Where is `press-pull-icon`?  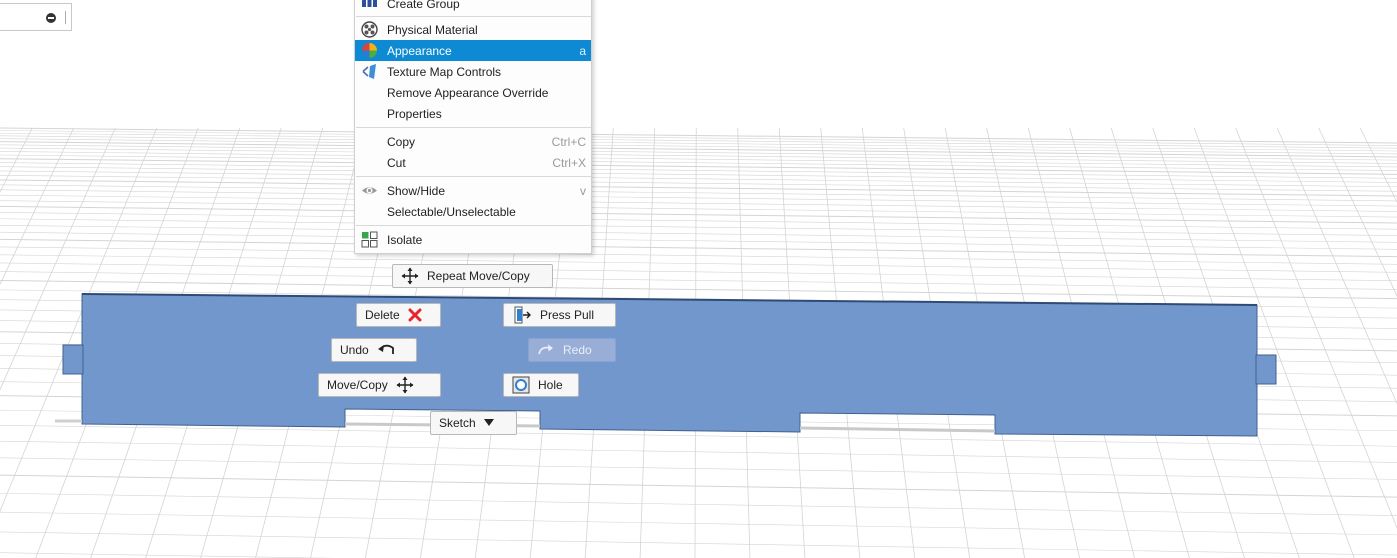 press-pull-icon is located at coordinates (522, 315).